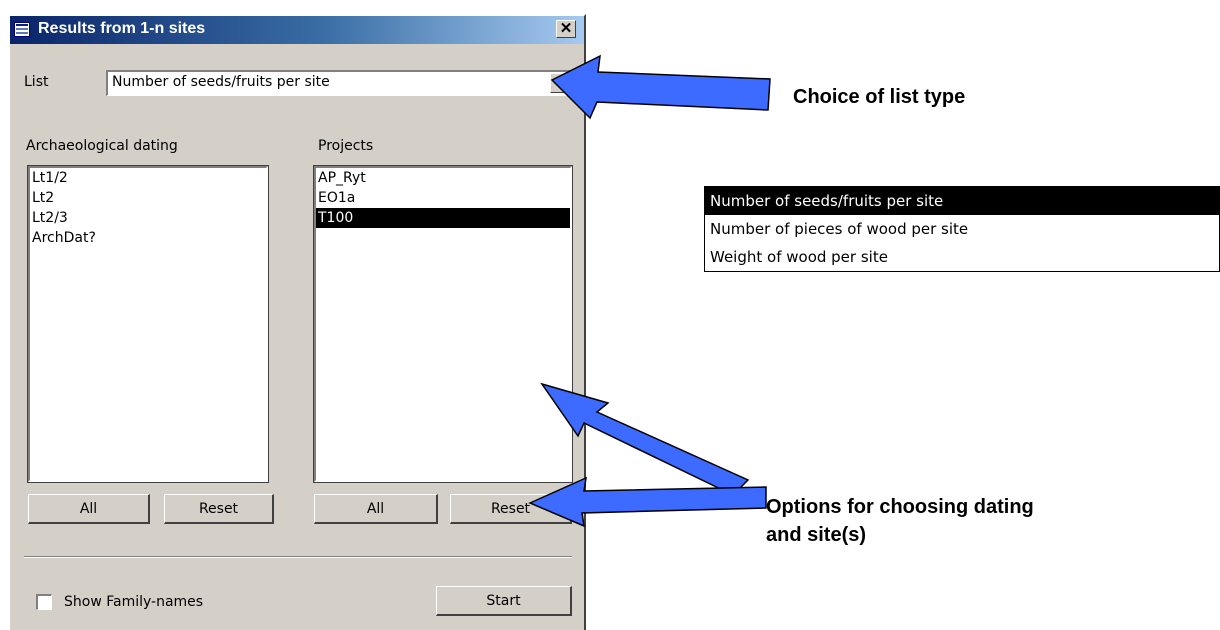 This screenshot has height=630, width=1220. I want to click on annotation-options-line1: Options for choosing dating, so click(900, 507).